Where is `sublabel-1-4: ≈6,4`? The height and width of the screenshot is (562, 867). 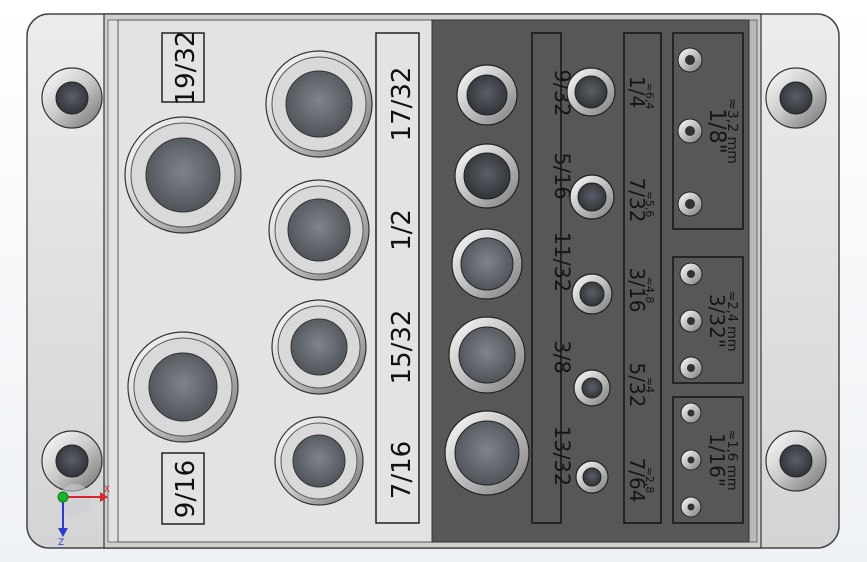 sublabel-1-4: ≈6,4 is located at coordinates (649, 96).